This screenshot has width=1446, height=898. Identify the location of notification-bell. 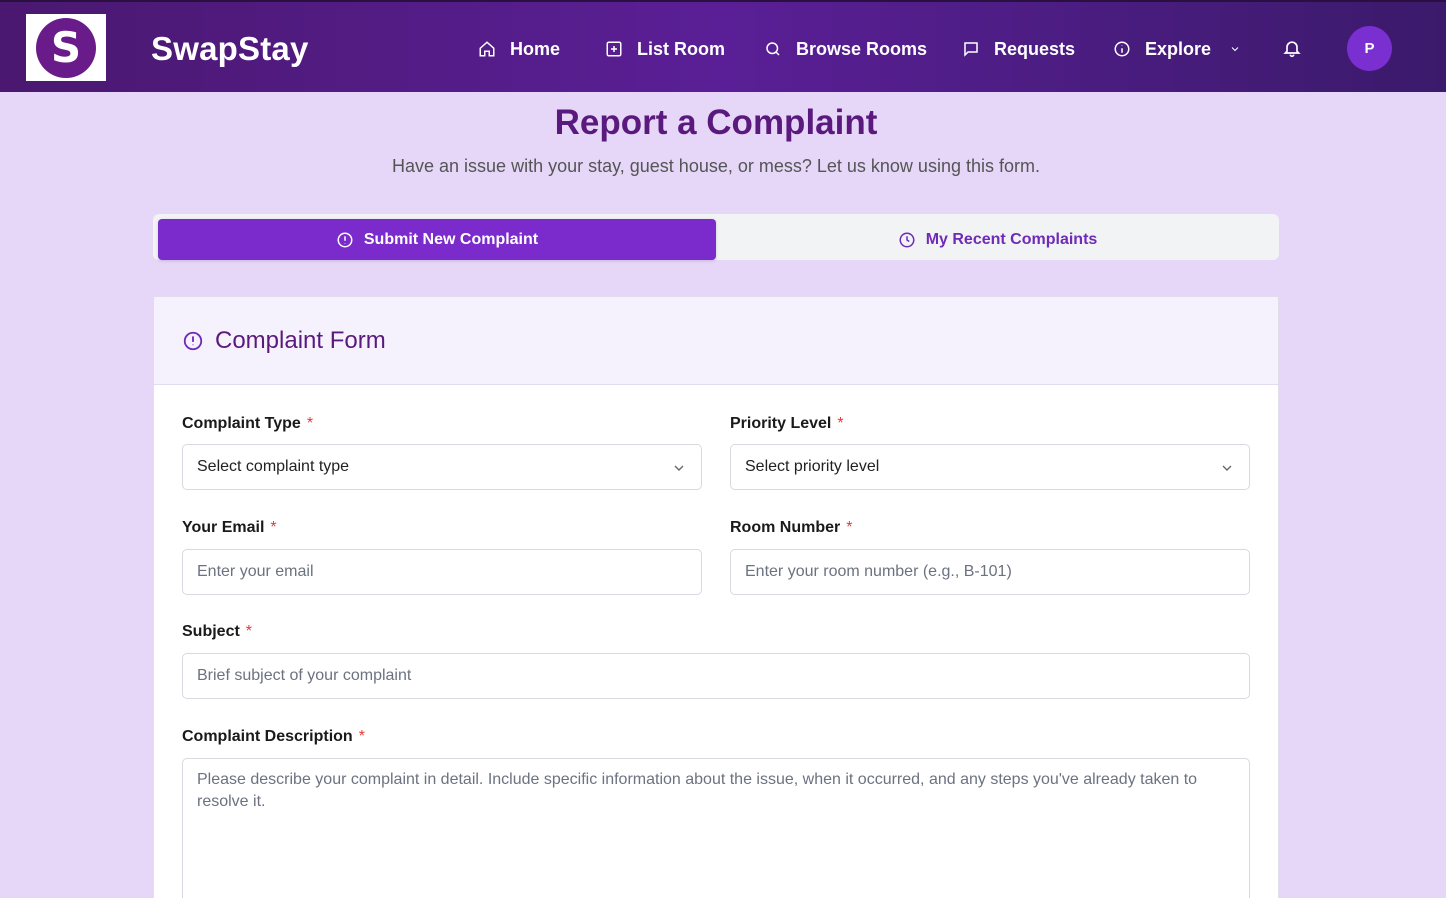
(1292, 48).